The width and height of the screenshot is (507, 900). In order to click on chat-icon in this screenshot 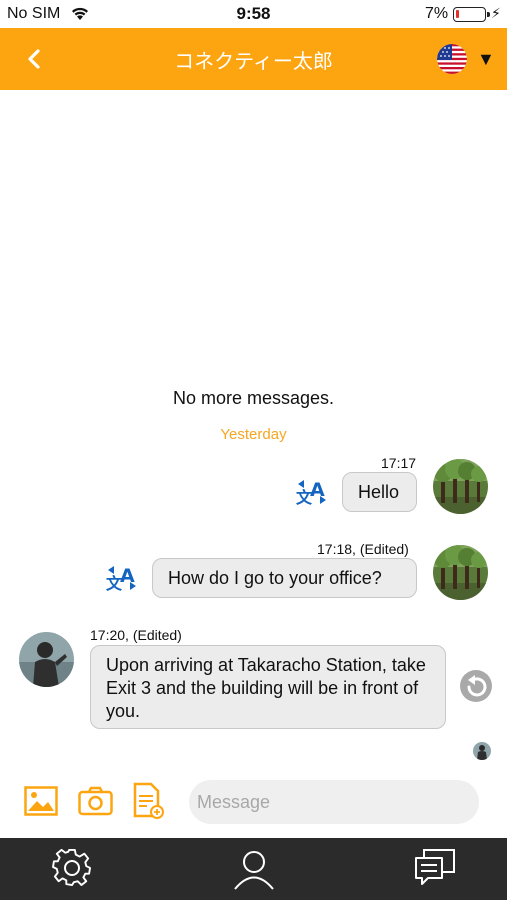, I will do `click(435, 868)`.